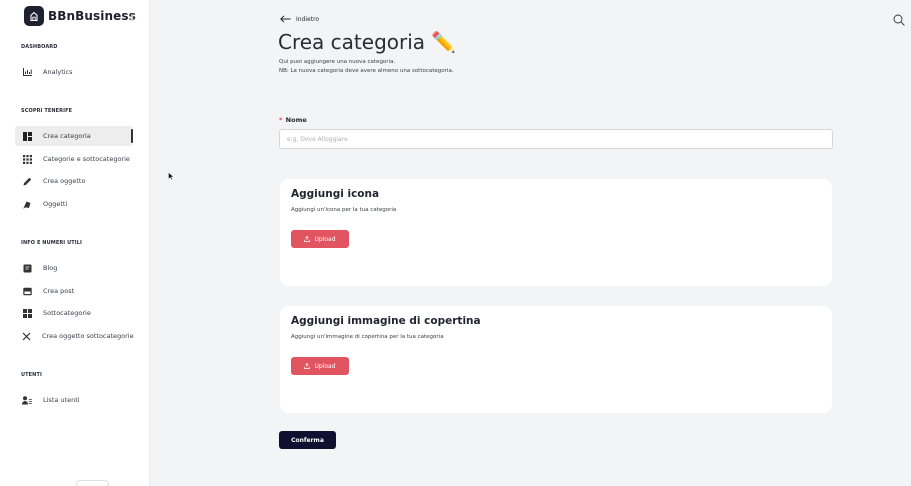 The image size is (911, 486). I want to click on section-dashboard: DASHBOARD, so click(39, 47).